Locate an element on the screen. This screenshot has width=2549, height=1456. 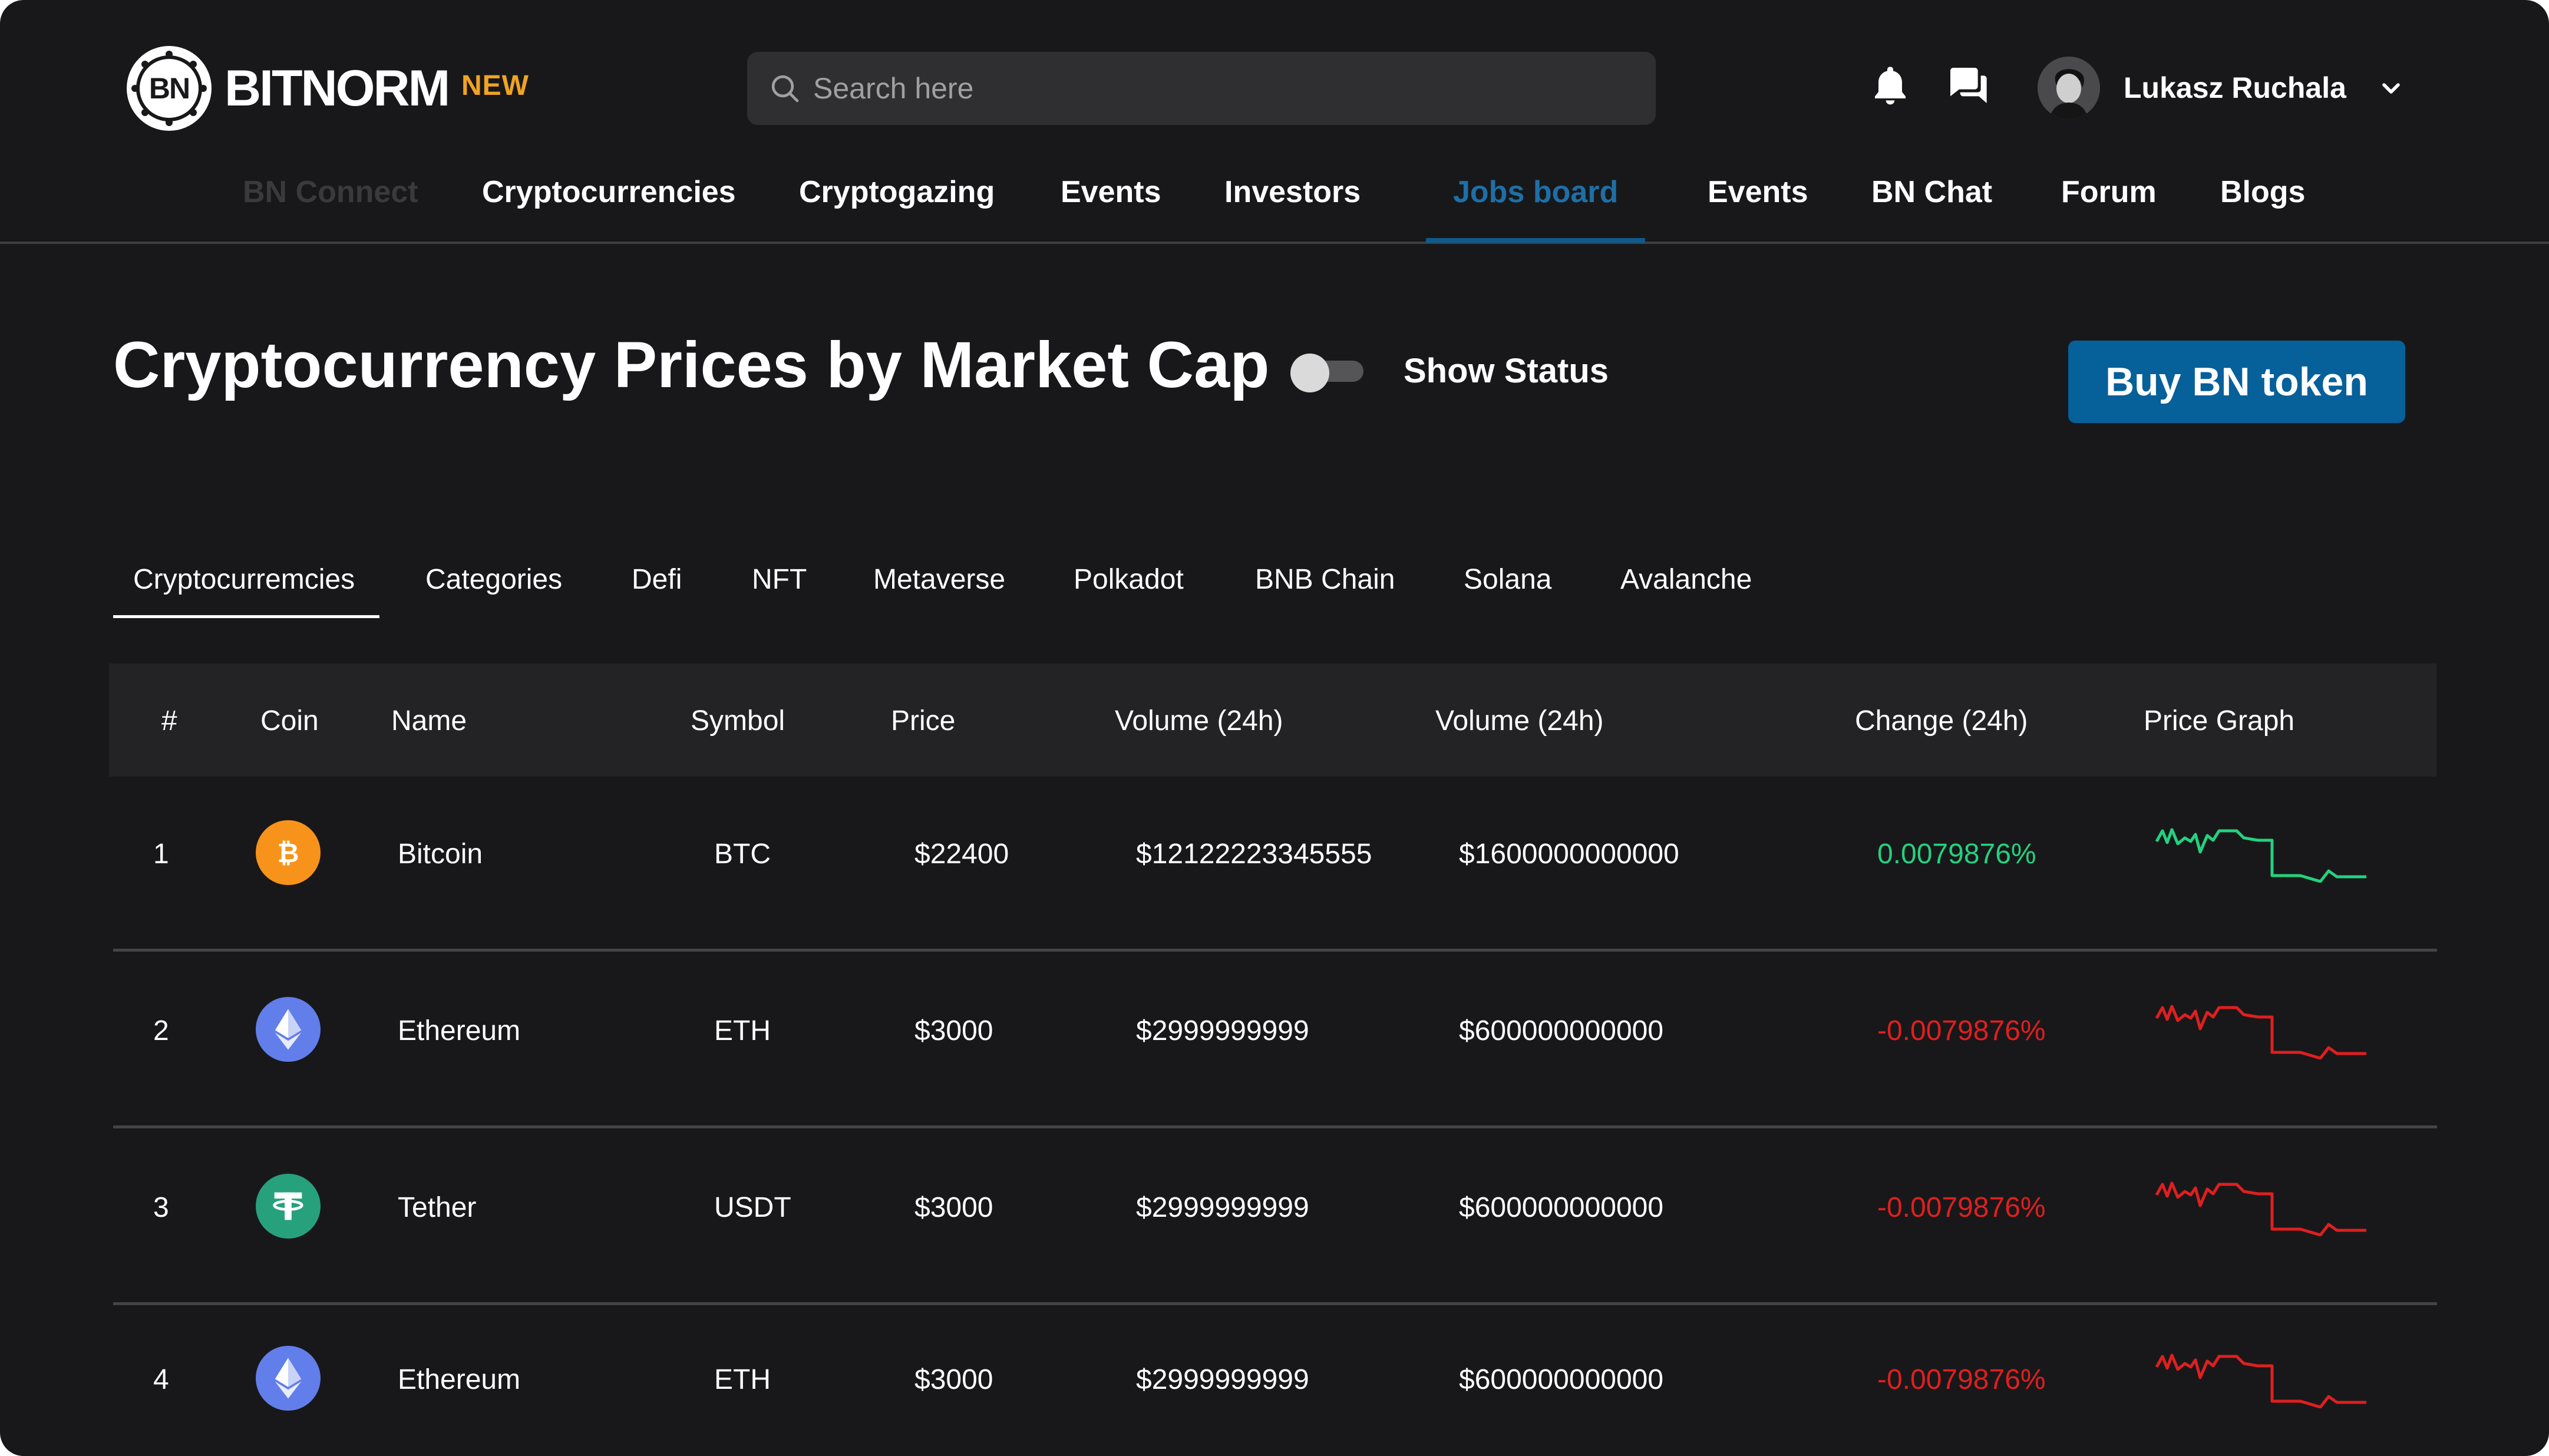
bell-icon is located at coordinates (1891, 85).